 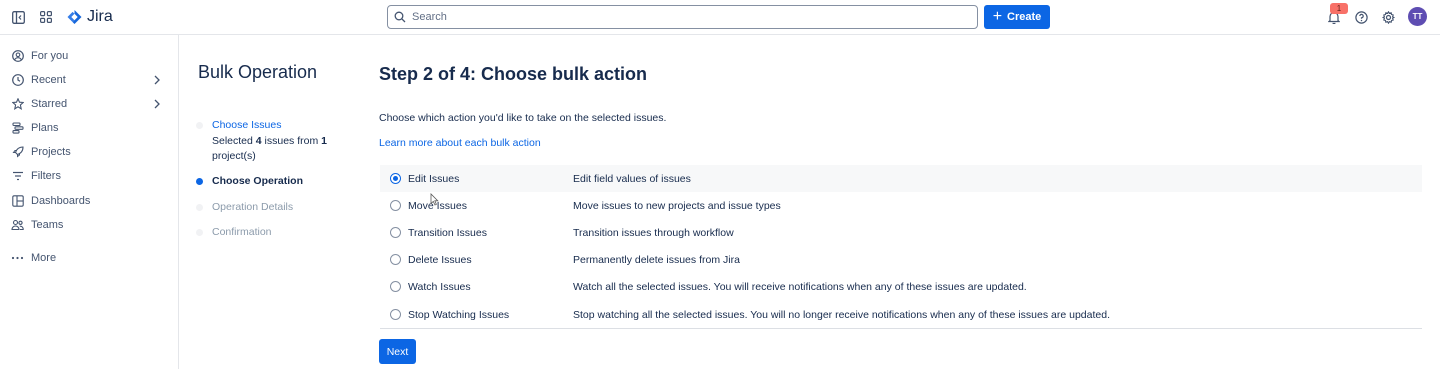 What do you see at coordinates (89, 80) in the screenshot?
I see `sidebar-item-recent: Recent` at bounding box center [89, 80].